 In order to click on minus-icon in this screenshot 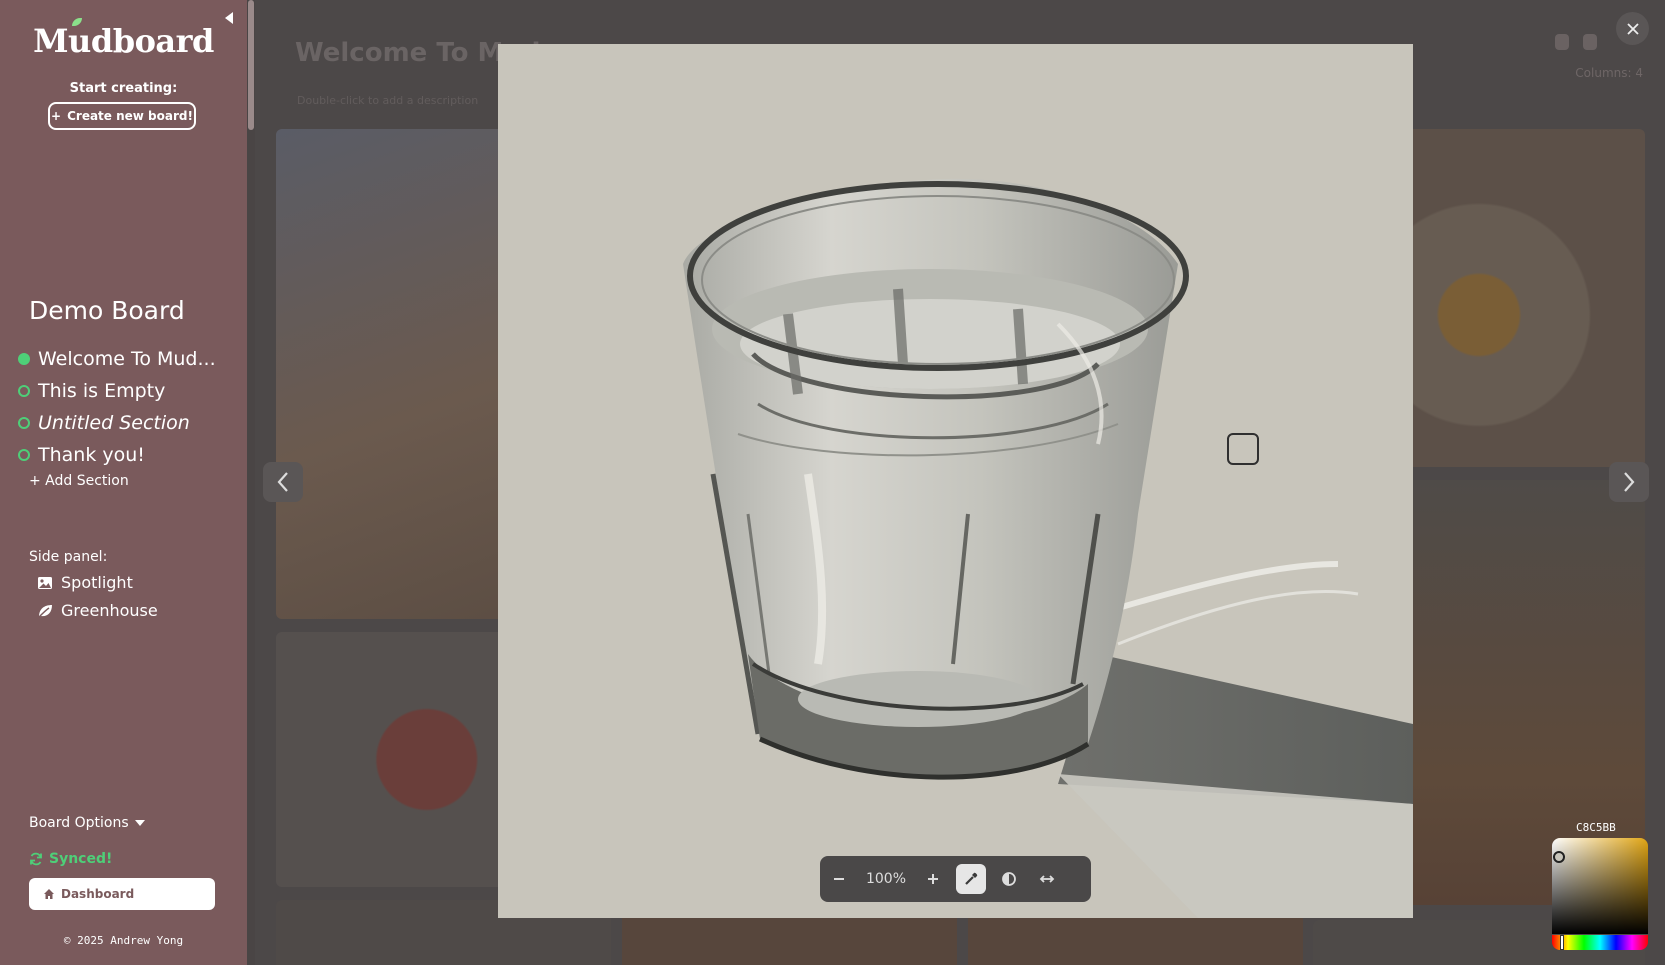, I will do `click(839, 879)`.